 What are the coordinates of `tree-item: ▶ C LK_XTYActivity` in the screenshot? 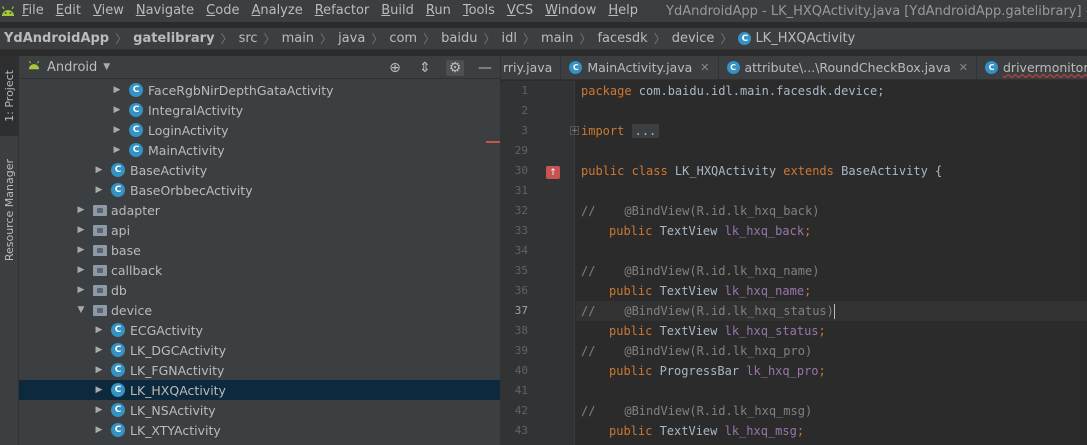 It's located at (259, 430).